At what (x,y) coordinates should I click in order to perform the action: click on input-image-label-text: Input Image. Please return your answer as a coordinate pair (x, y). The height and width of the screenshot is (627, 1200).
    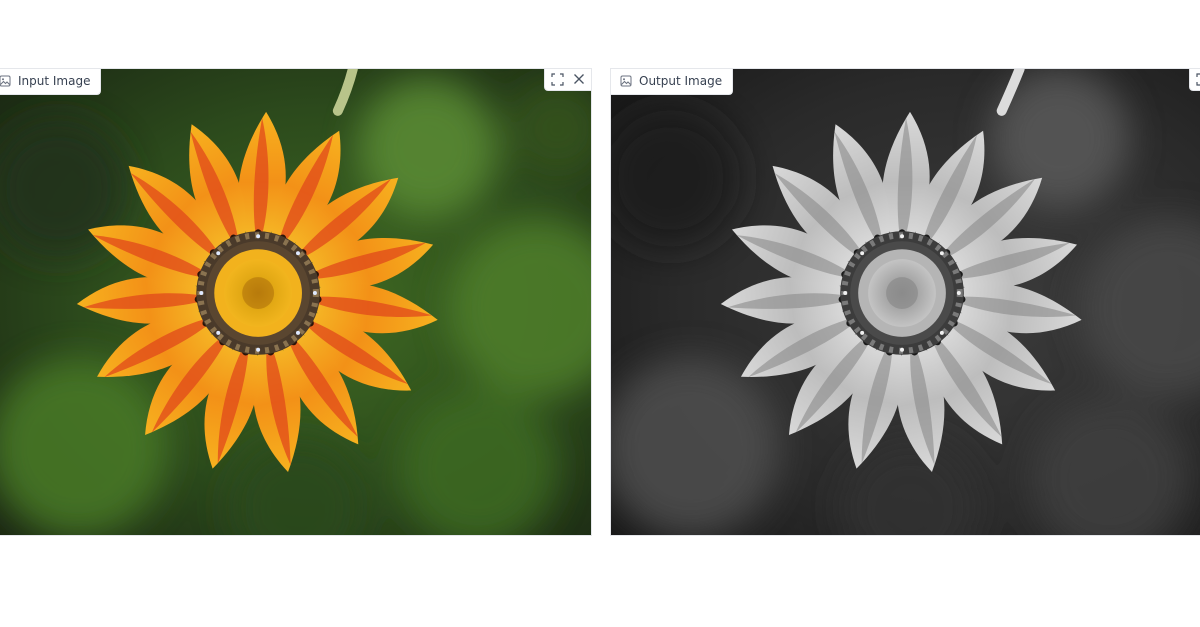
    Looking at the image, I should click on (54, 81).